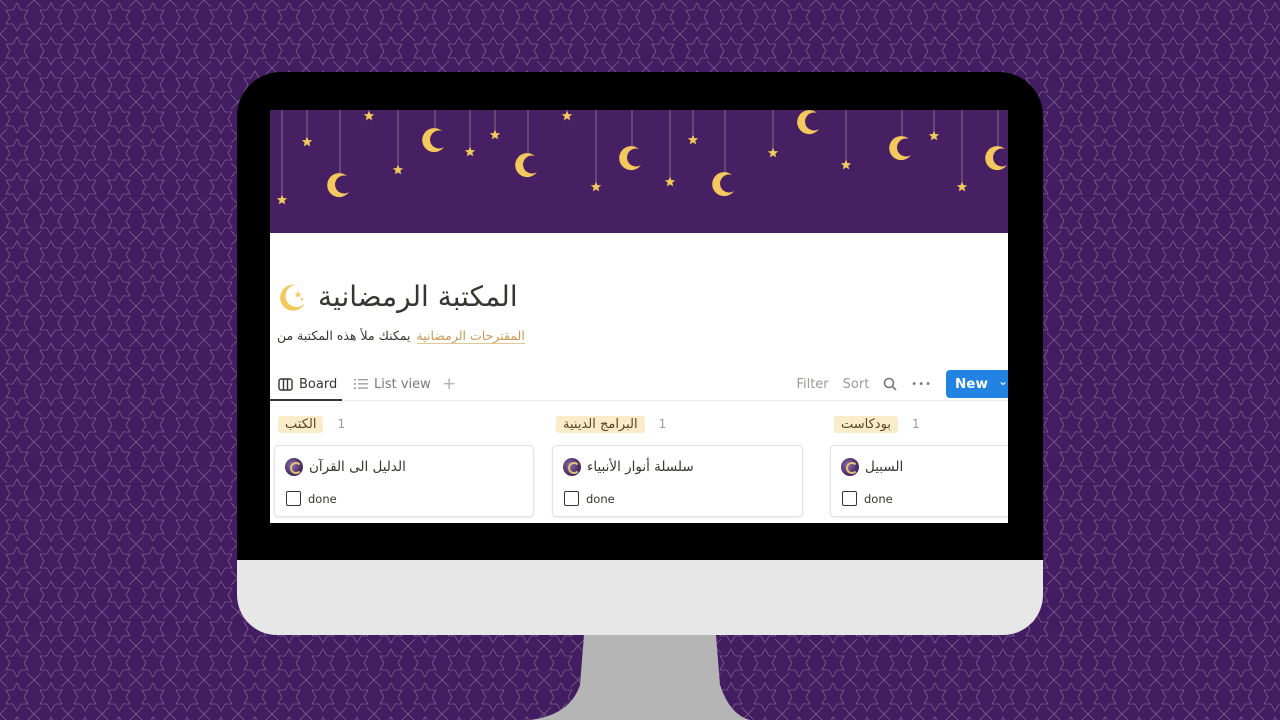 The height and width of the screenshot is (720, 1280). I want to click on new-button-label: New, so click(971, 384).